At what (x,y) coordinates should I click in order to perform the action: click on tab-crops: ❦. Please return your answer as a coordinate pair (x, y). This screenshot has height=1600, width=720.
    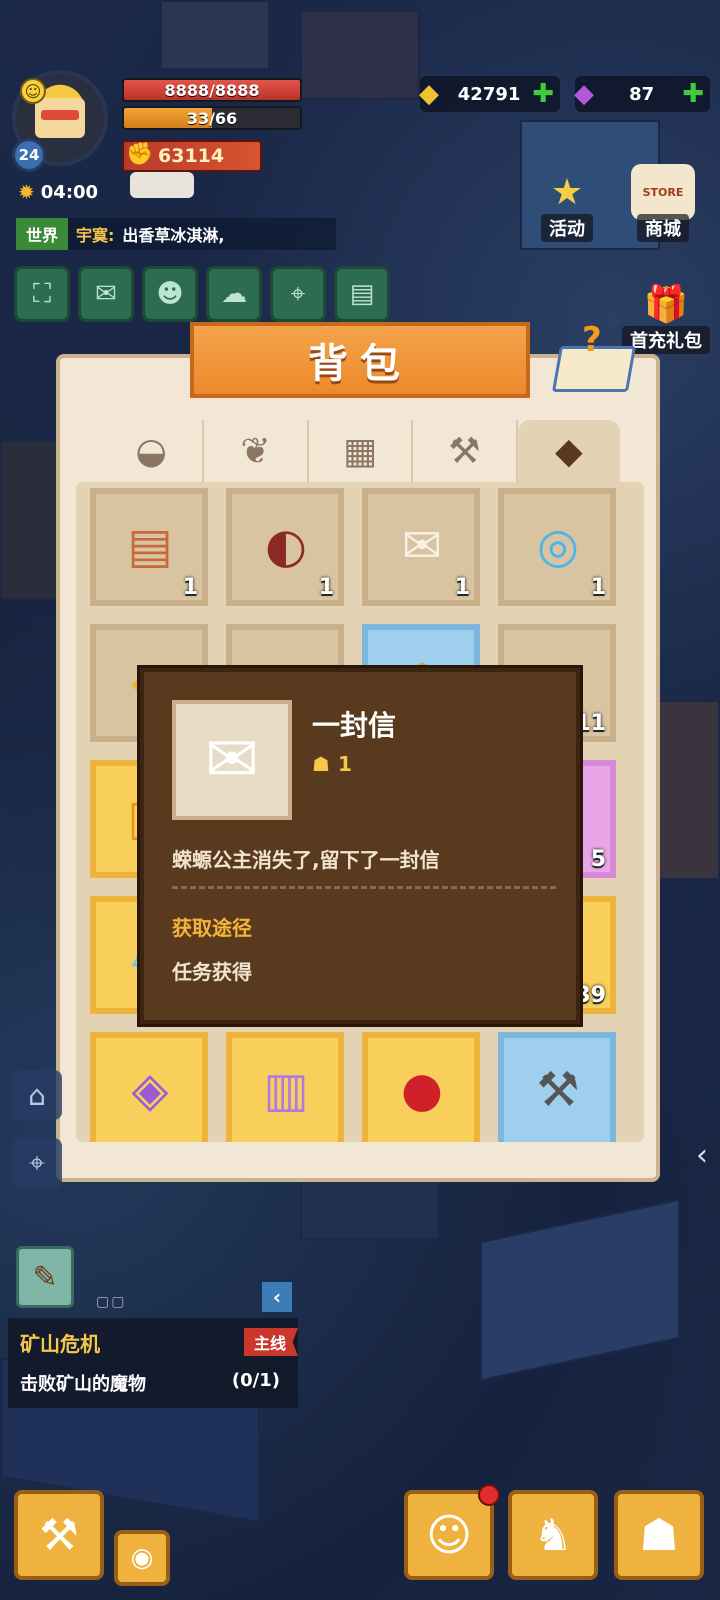
    Looking at the image, I should click on (256, 451).